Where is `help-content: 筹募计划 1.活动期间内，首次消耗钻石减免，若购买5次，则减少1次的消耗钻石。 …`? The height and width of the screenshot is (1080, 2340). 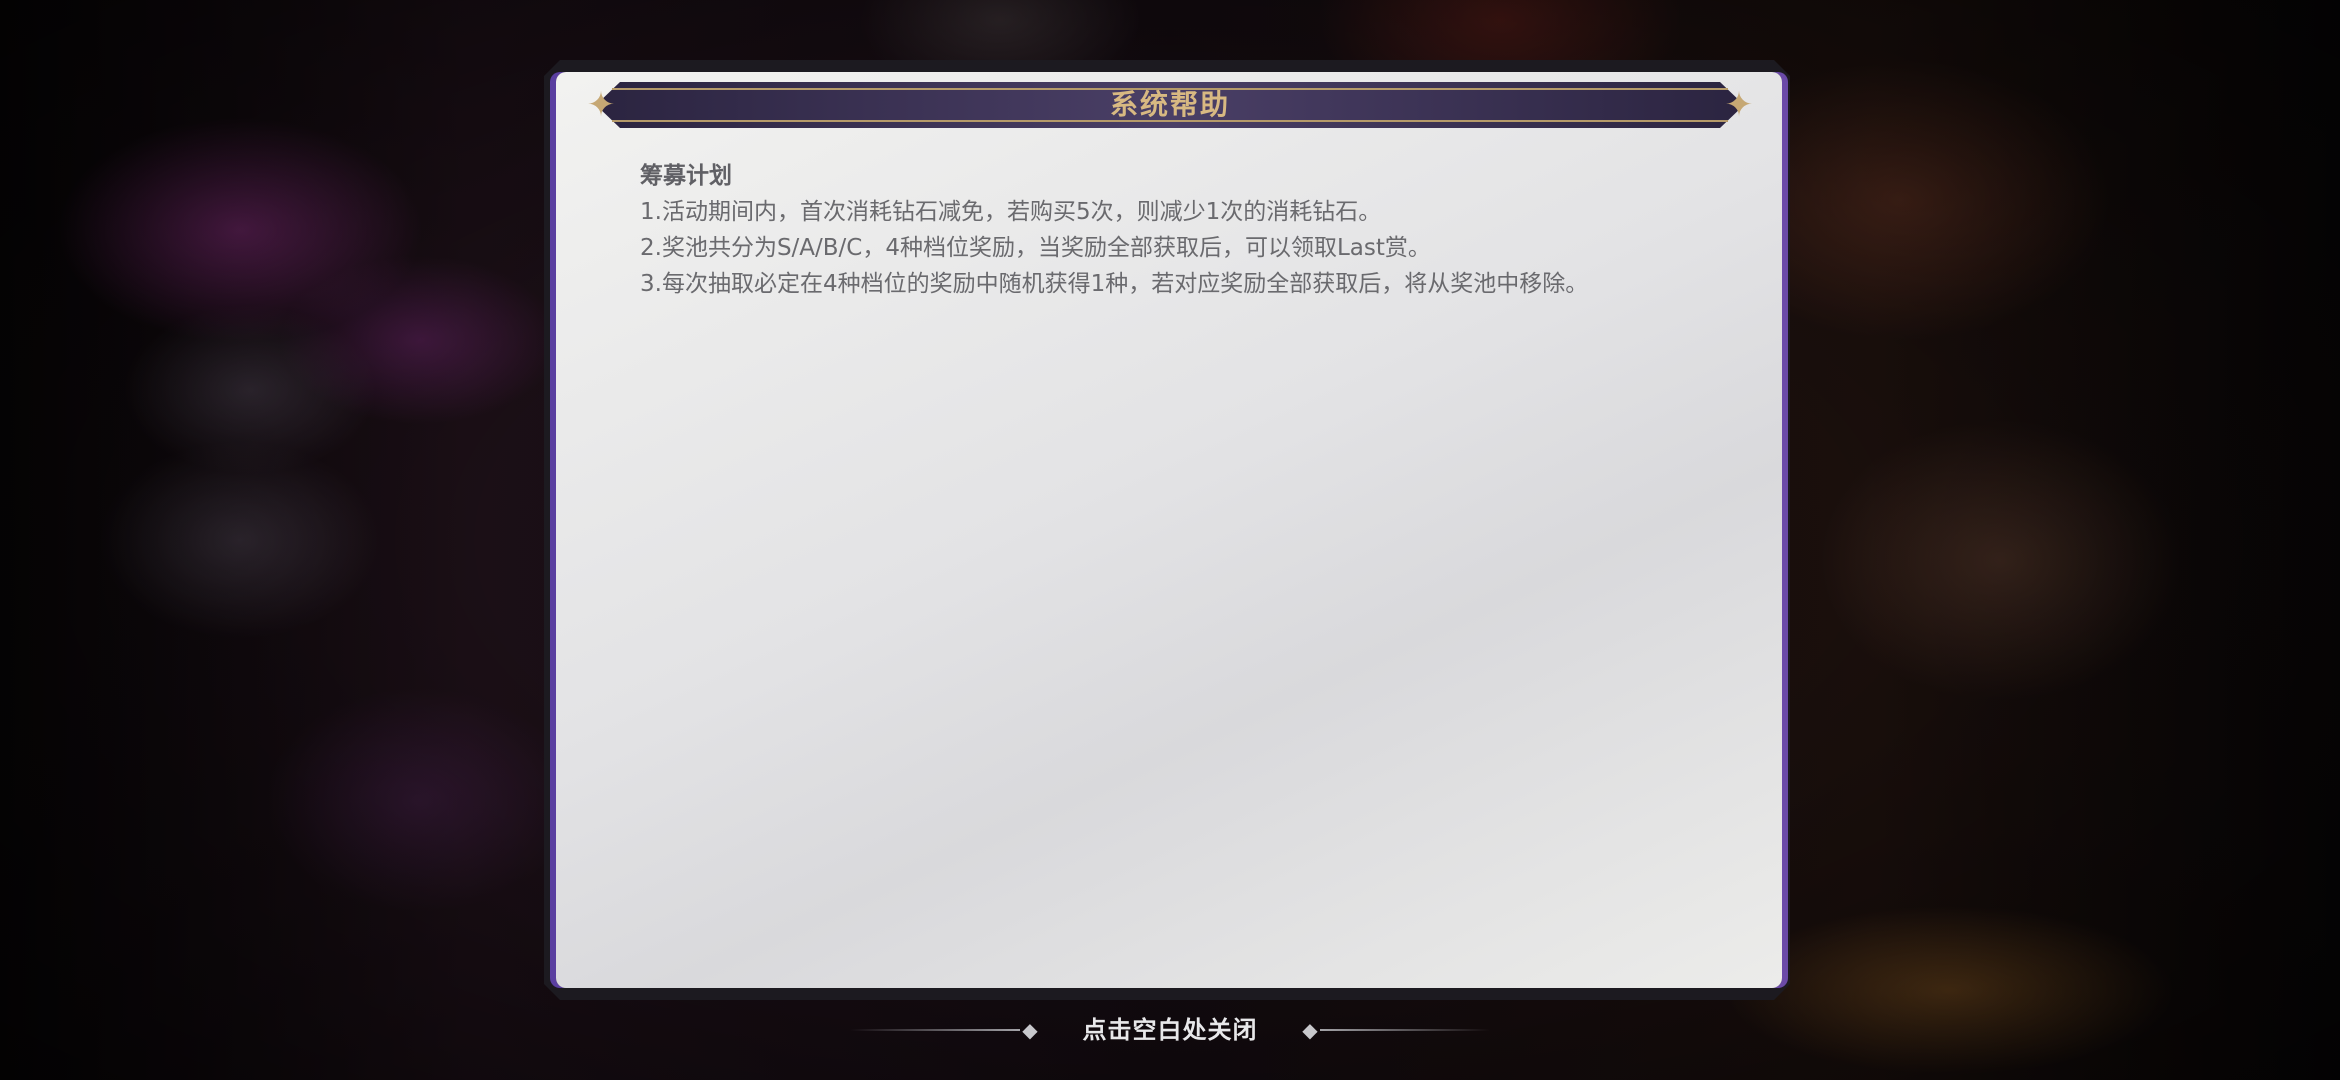 help-content: 筹募计划 1.活动期间内，首次消耗钻石减免，若购买5次，则减少1次的消耗钻石。 … is located at coordinates (1170, 230).